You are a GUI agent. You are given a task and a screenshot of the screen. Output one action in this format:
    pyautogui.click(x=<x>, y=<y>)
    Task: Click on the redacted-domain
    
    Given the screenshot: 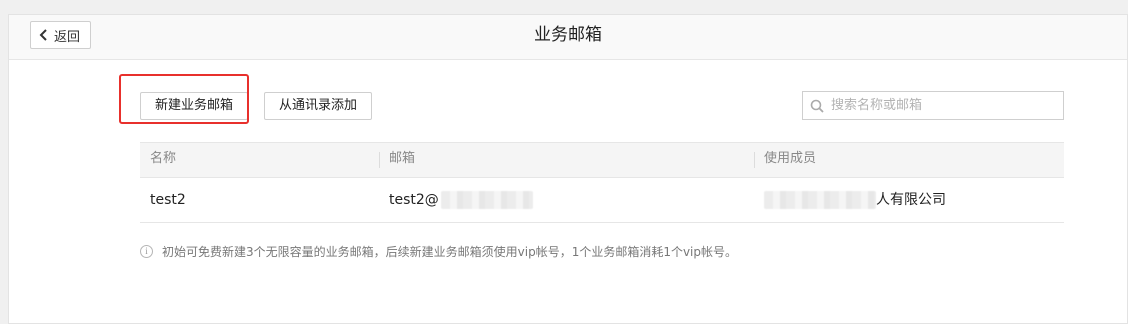 What is the action you would take?
    pyautogui.click(x=486, y=200)
    